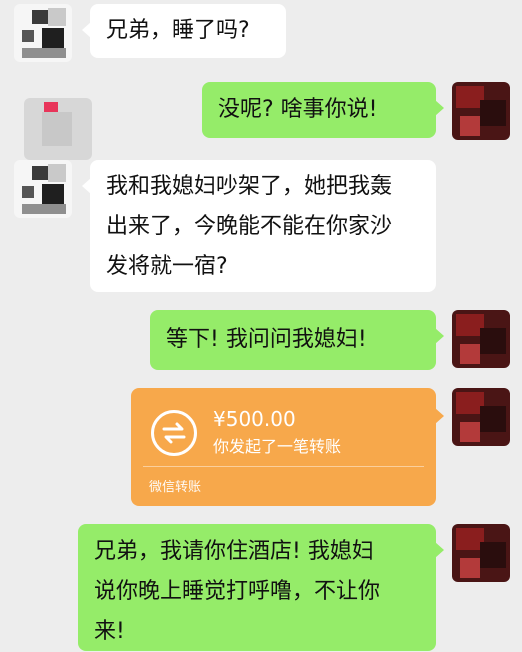  Describe the element at coordinates (277, 446) in the screenshot. I see `transfer-description: 你发起了一笔转账` at that location.